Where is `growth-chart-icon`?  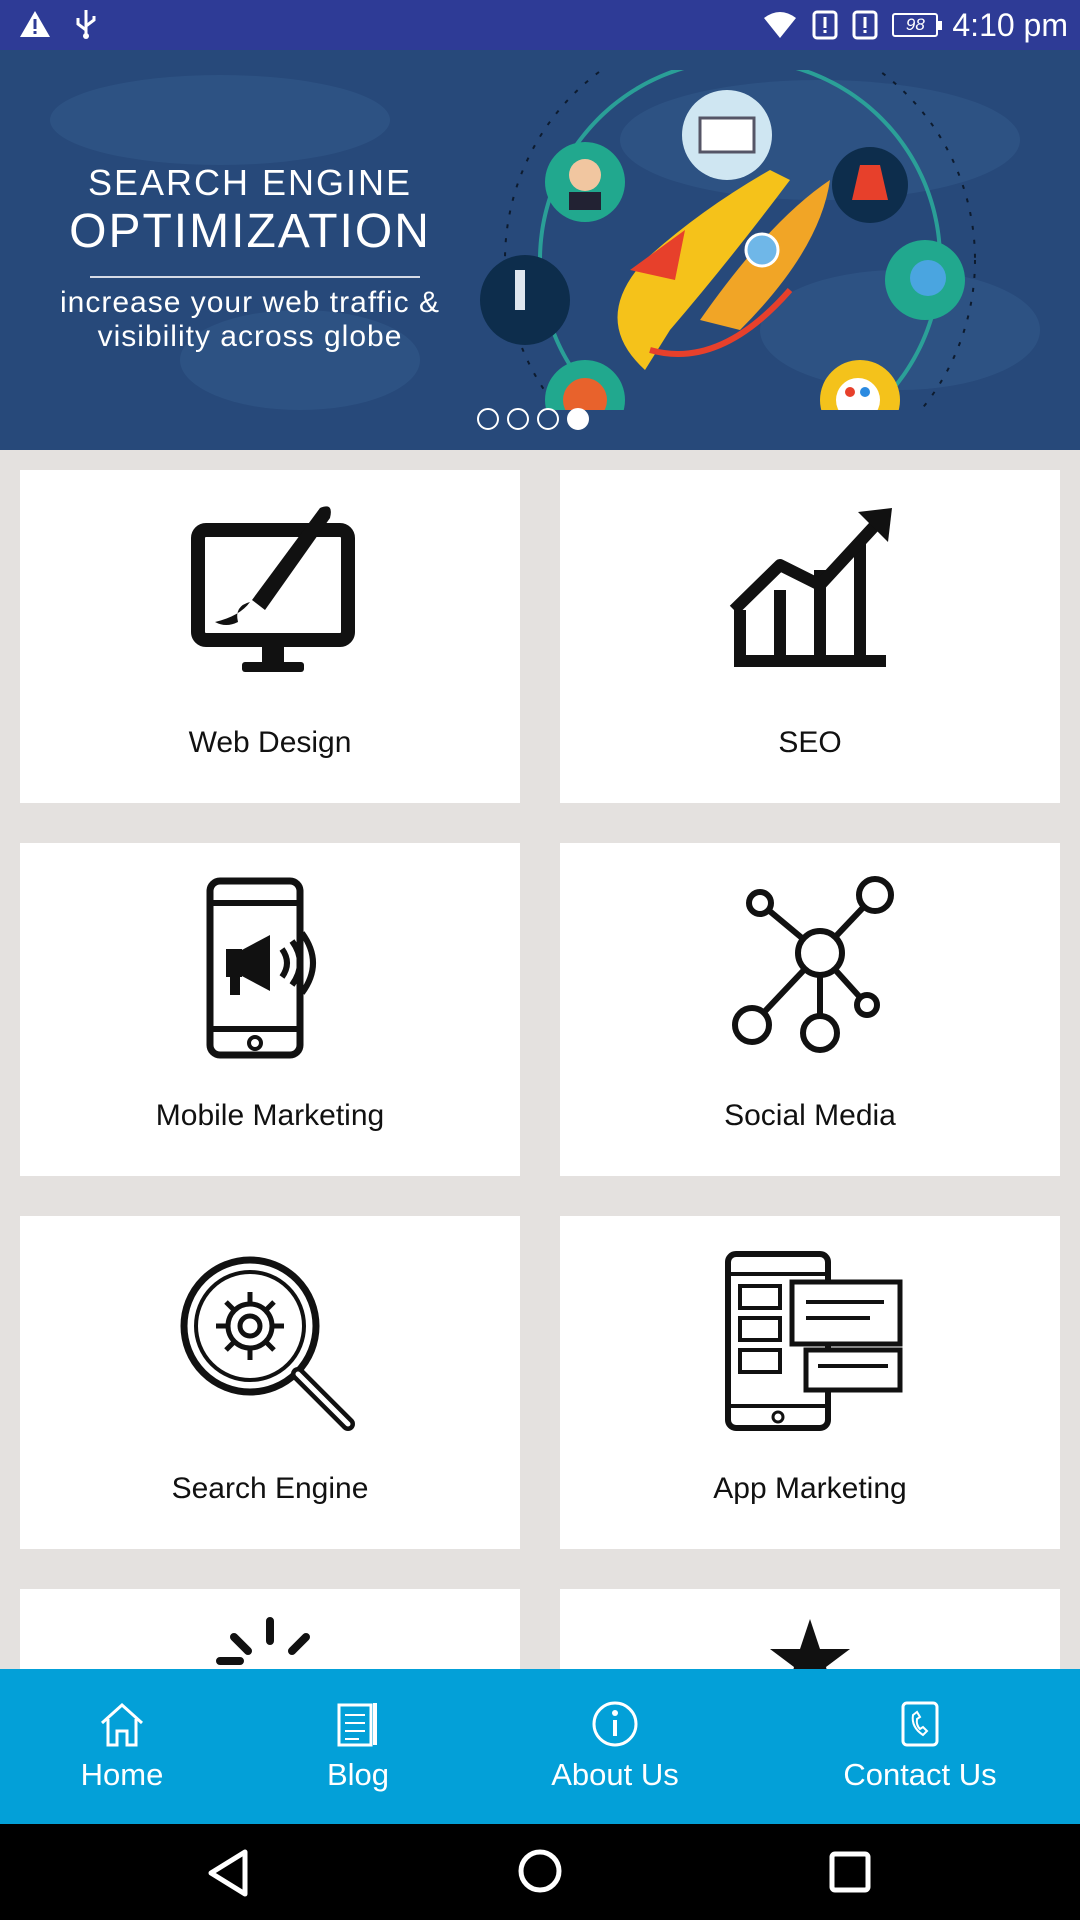 growth-chart-icon is located at coordinates (810, 587).